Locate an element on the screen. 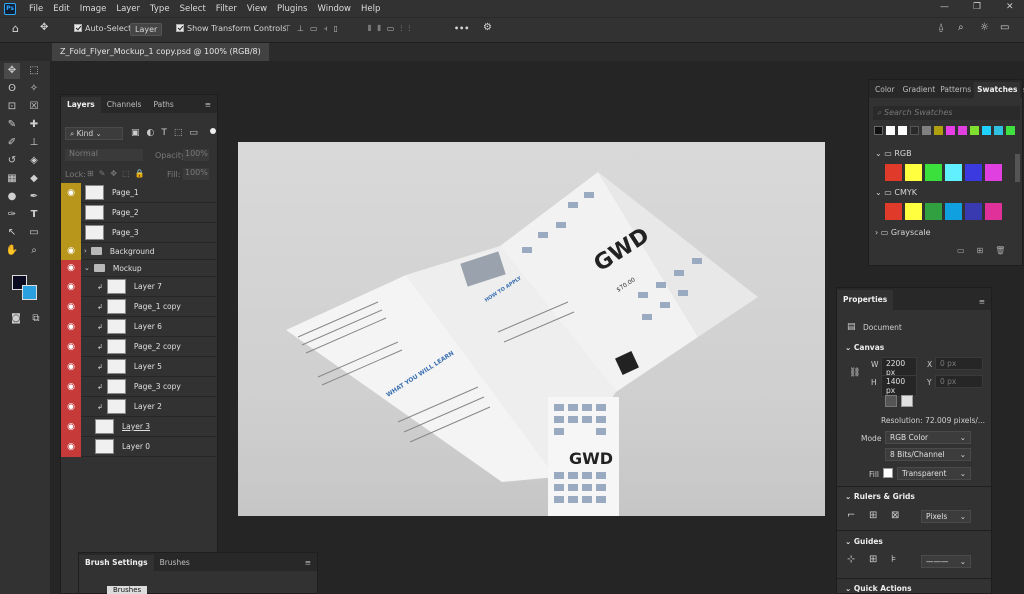 This screenshot has height=594, width=1024. auto-select-checkbox is located at coordinates (78, 28).